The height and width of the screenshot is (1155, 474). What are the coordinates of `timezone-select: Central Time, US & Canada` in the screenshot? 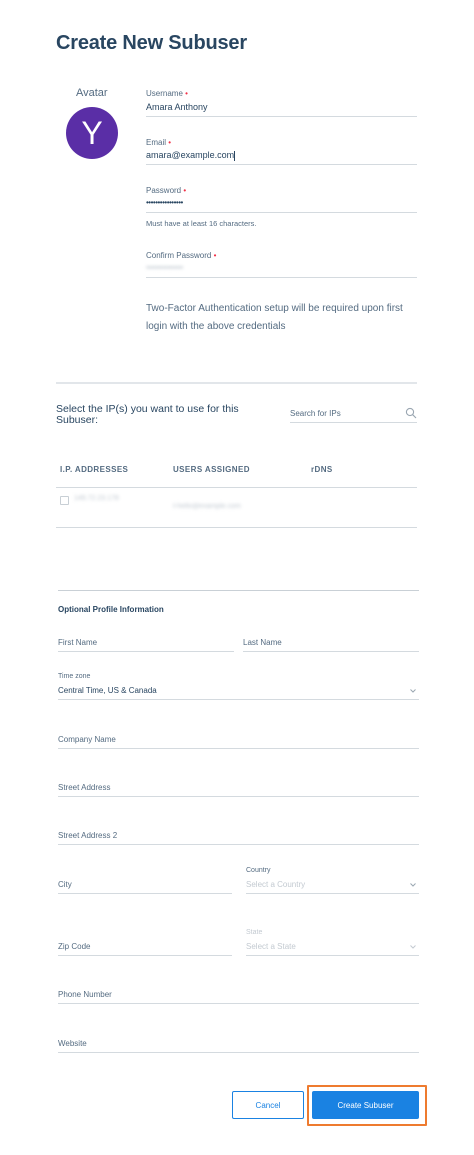 It's located at (107, 690).